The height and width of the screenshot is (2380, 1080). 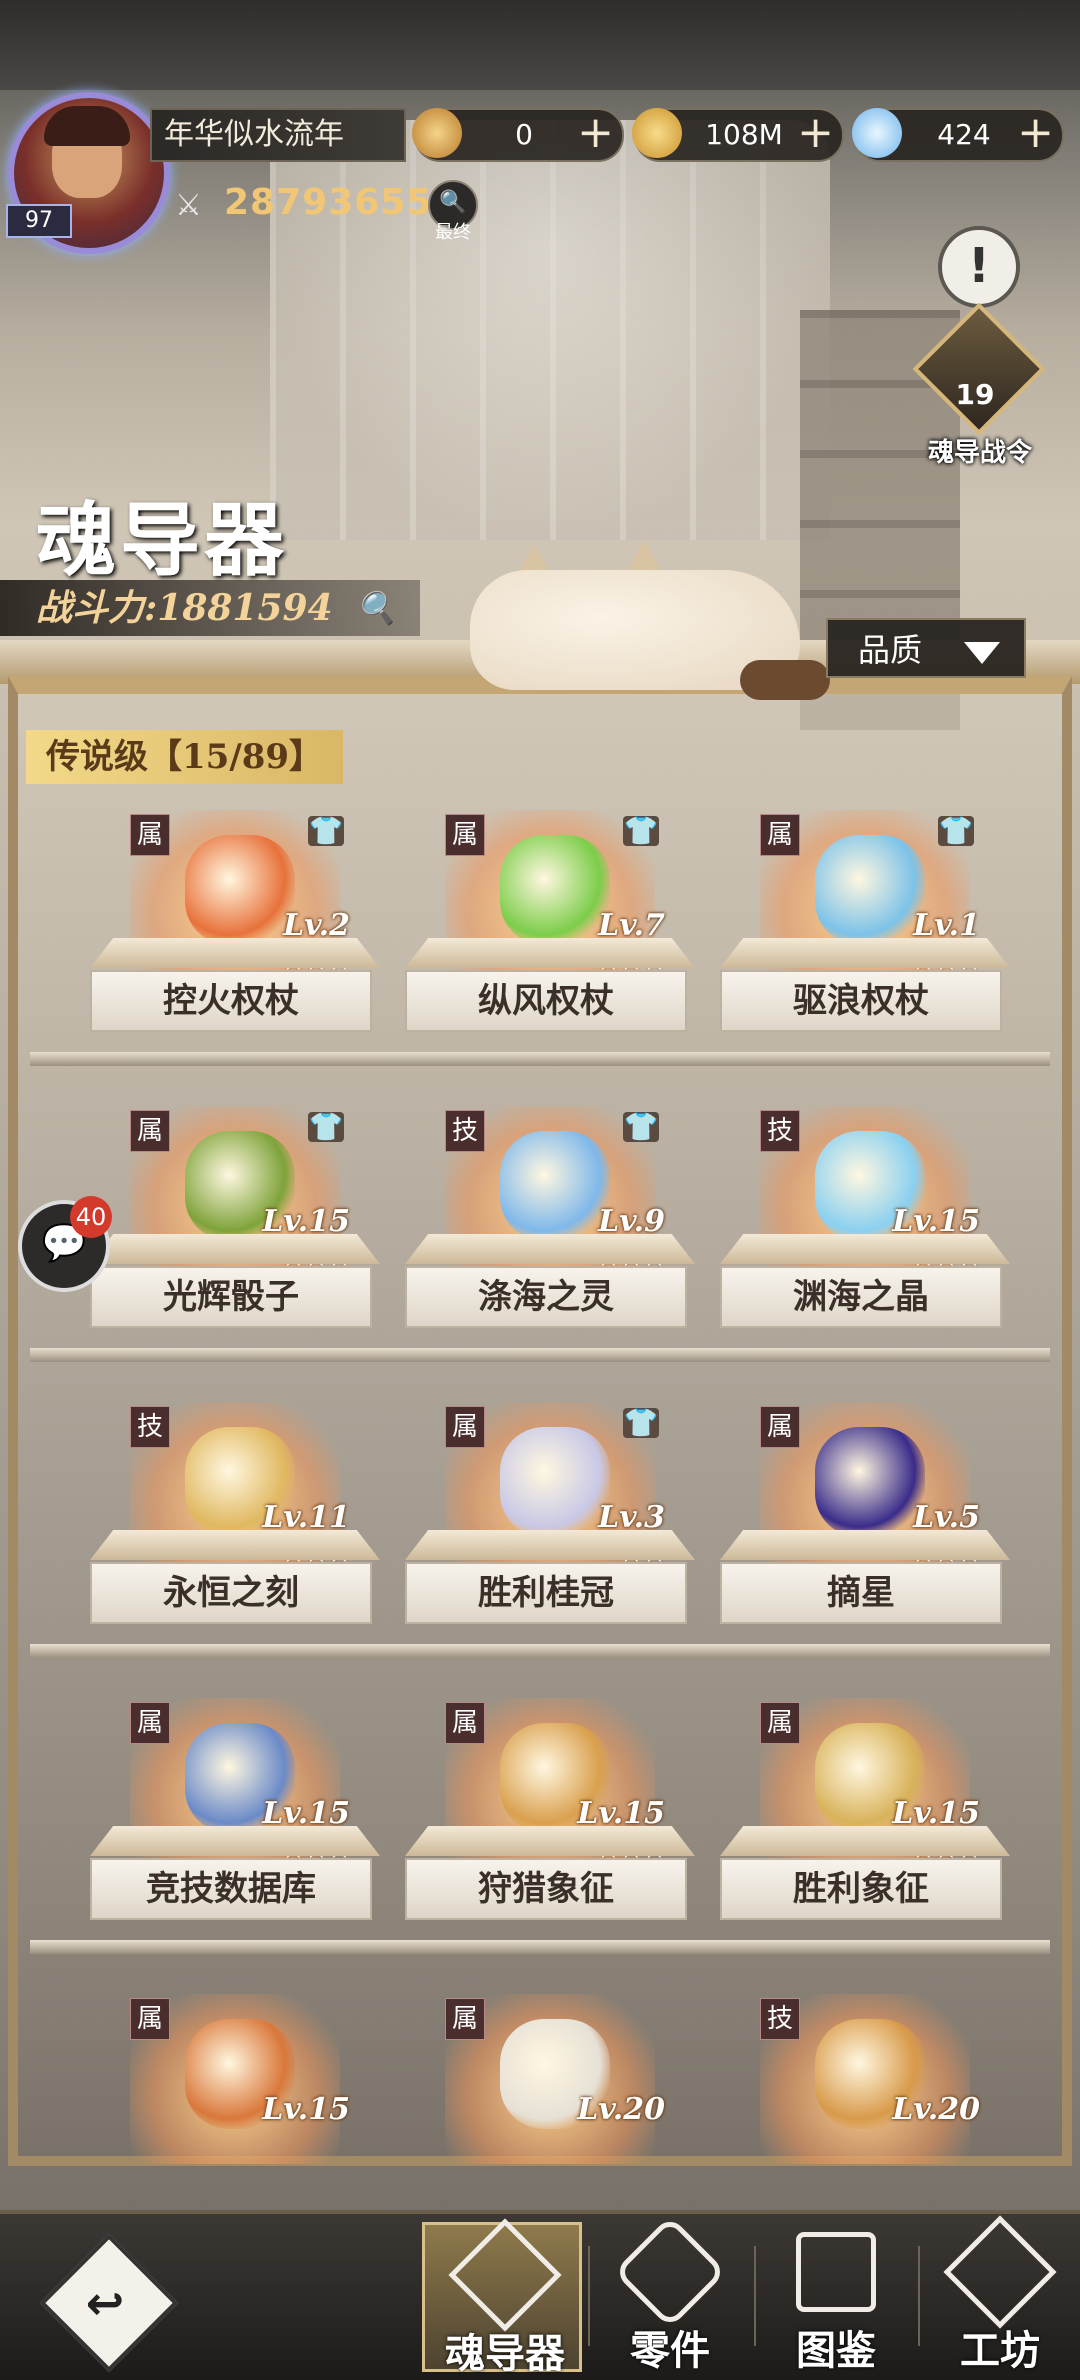 I want to click on item-slot: 属 Lv.15, so click(x=235, y=2114).